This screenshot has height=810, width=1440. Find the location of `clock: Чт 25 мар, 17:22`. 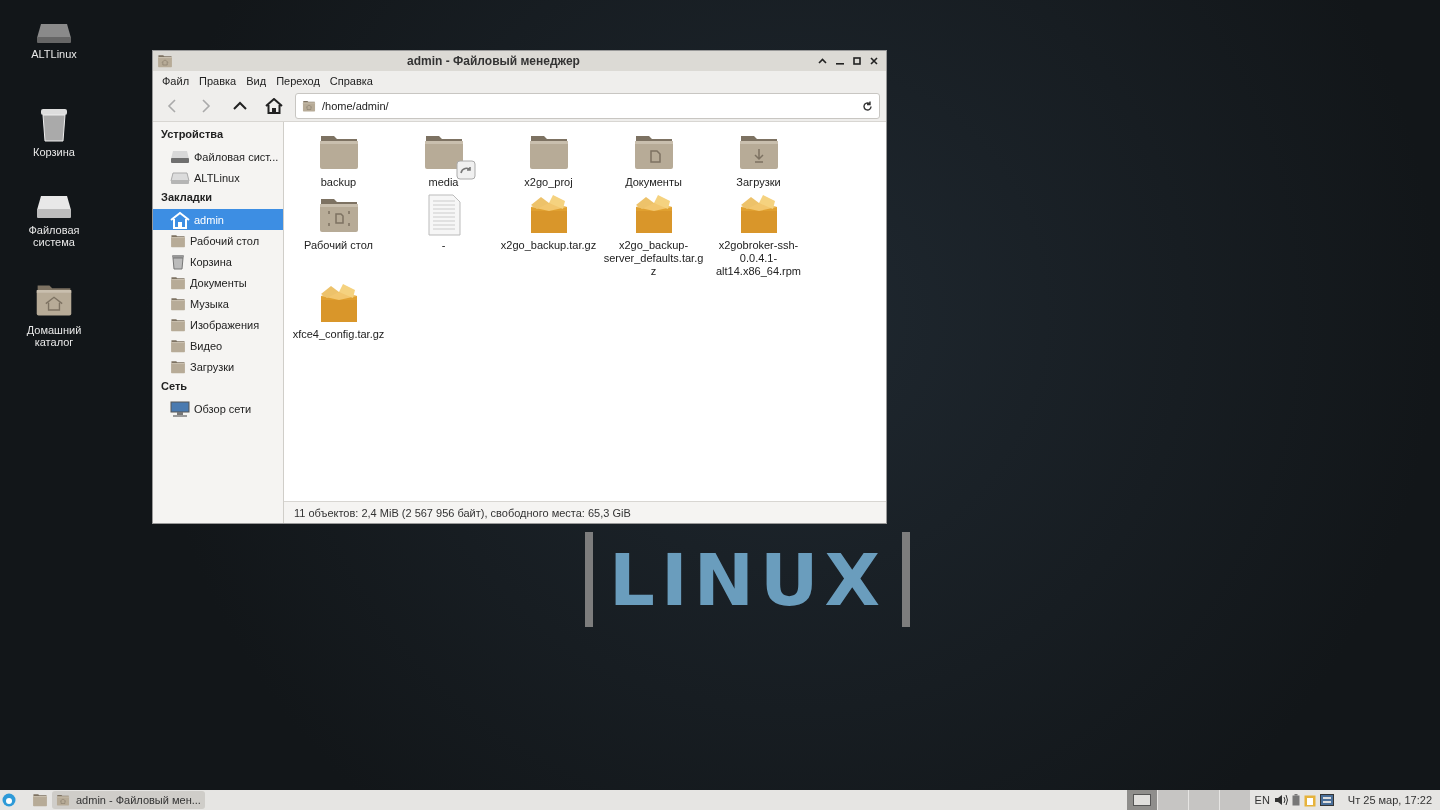

clock: Чт 25 мар, 17:22 is located at coordinates (1387, 800).